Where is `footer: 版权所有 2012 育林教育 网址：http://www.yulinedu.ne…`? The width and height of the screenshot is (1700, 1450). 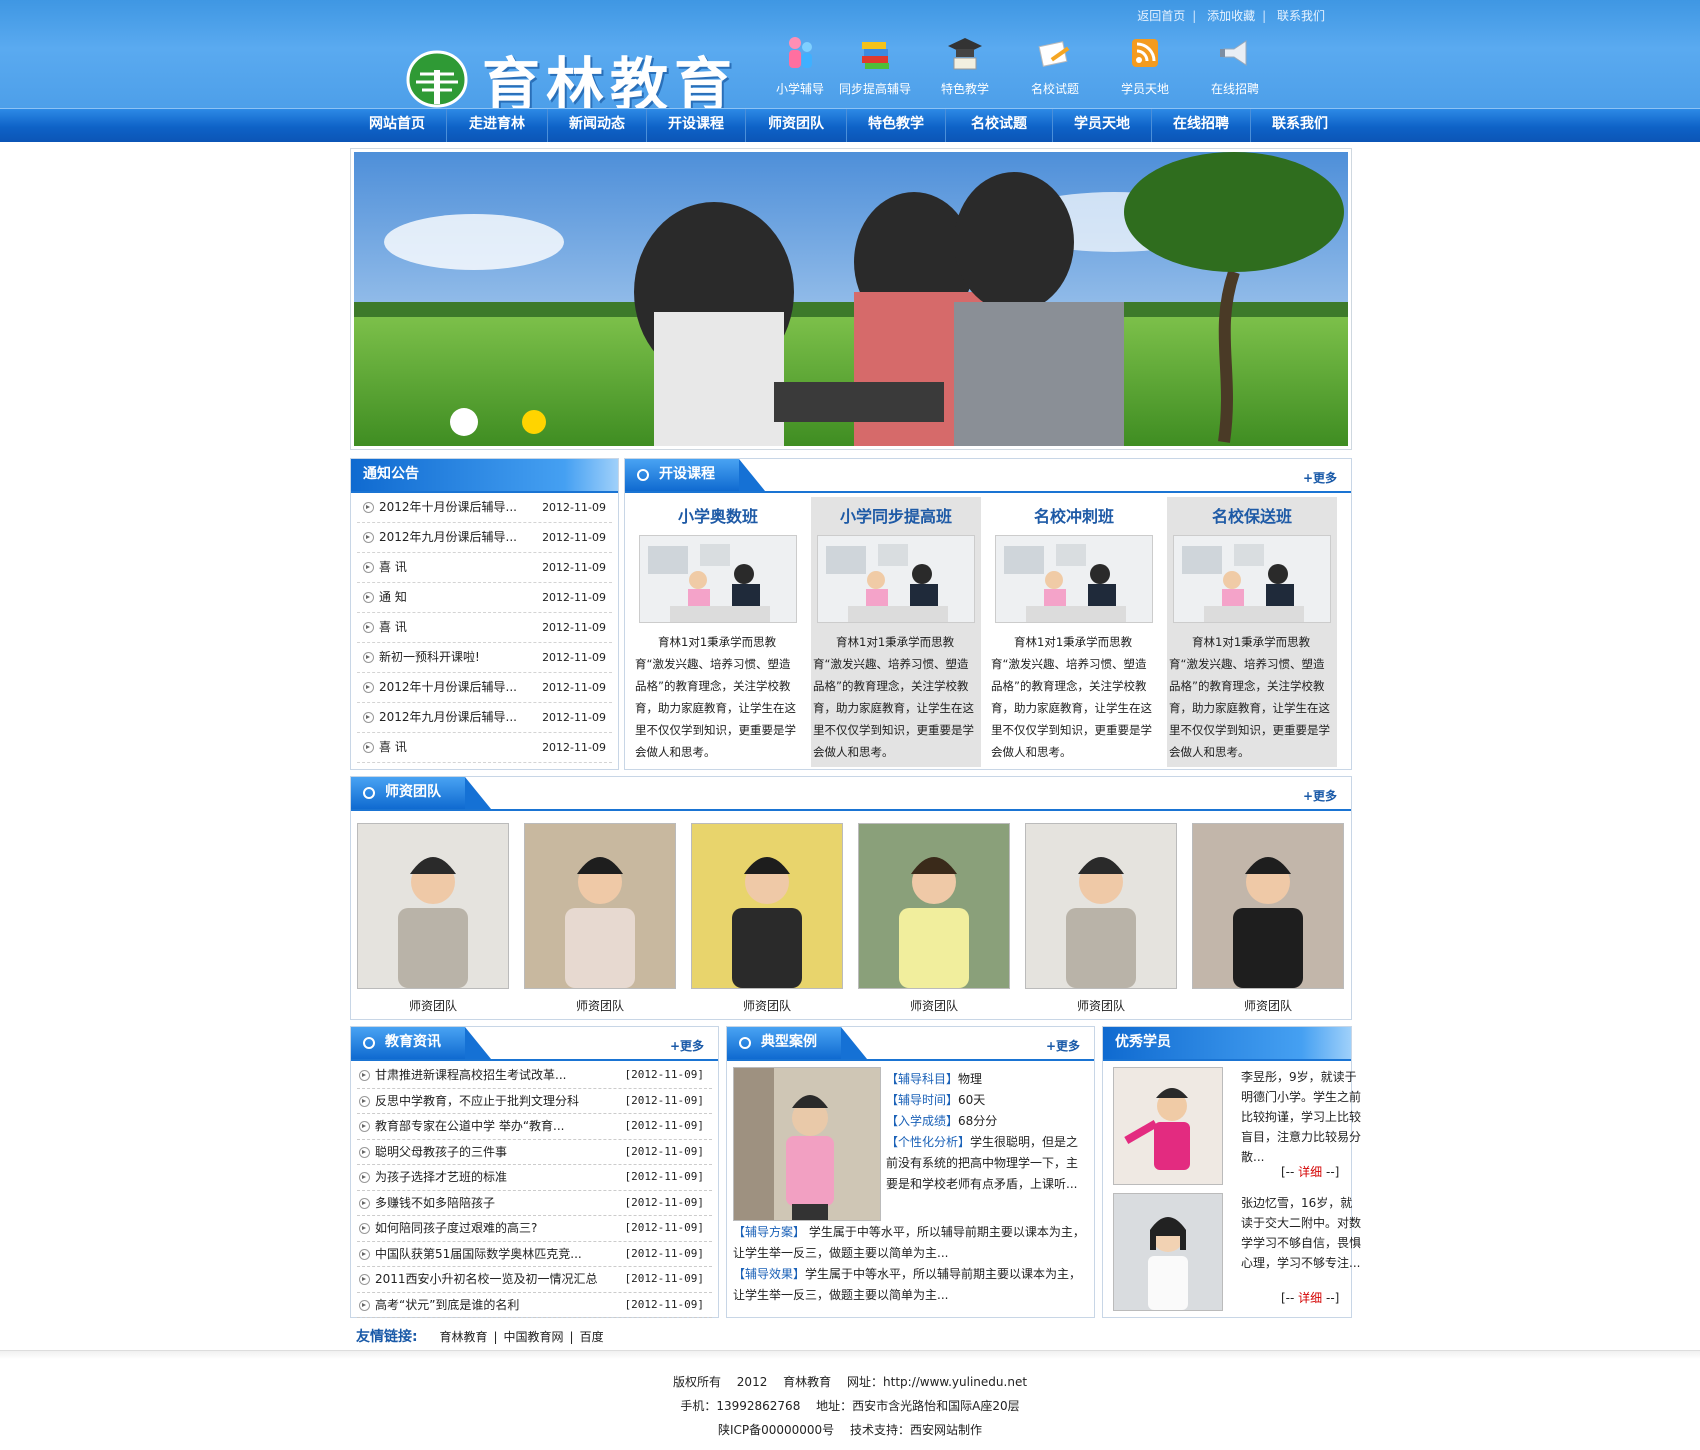
footer: 版权所有 2012 育林教育 网址：http://www.yulinedu.ne… is located at coordinates (850, 1406).